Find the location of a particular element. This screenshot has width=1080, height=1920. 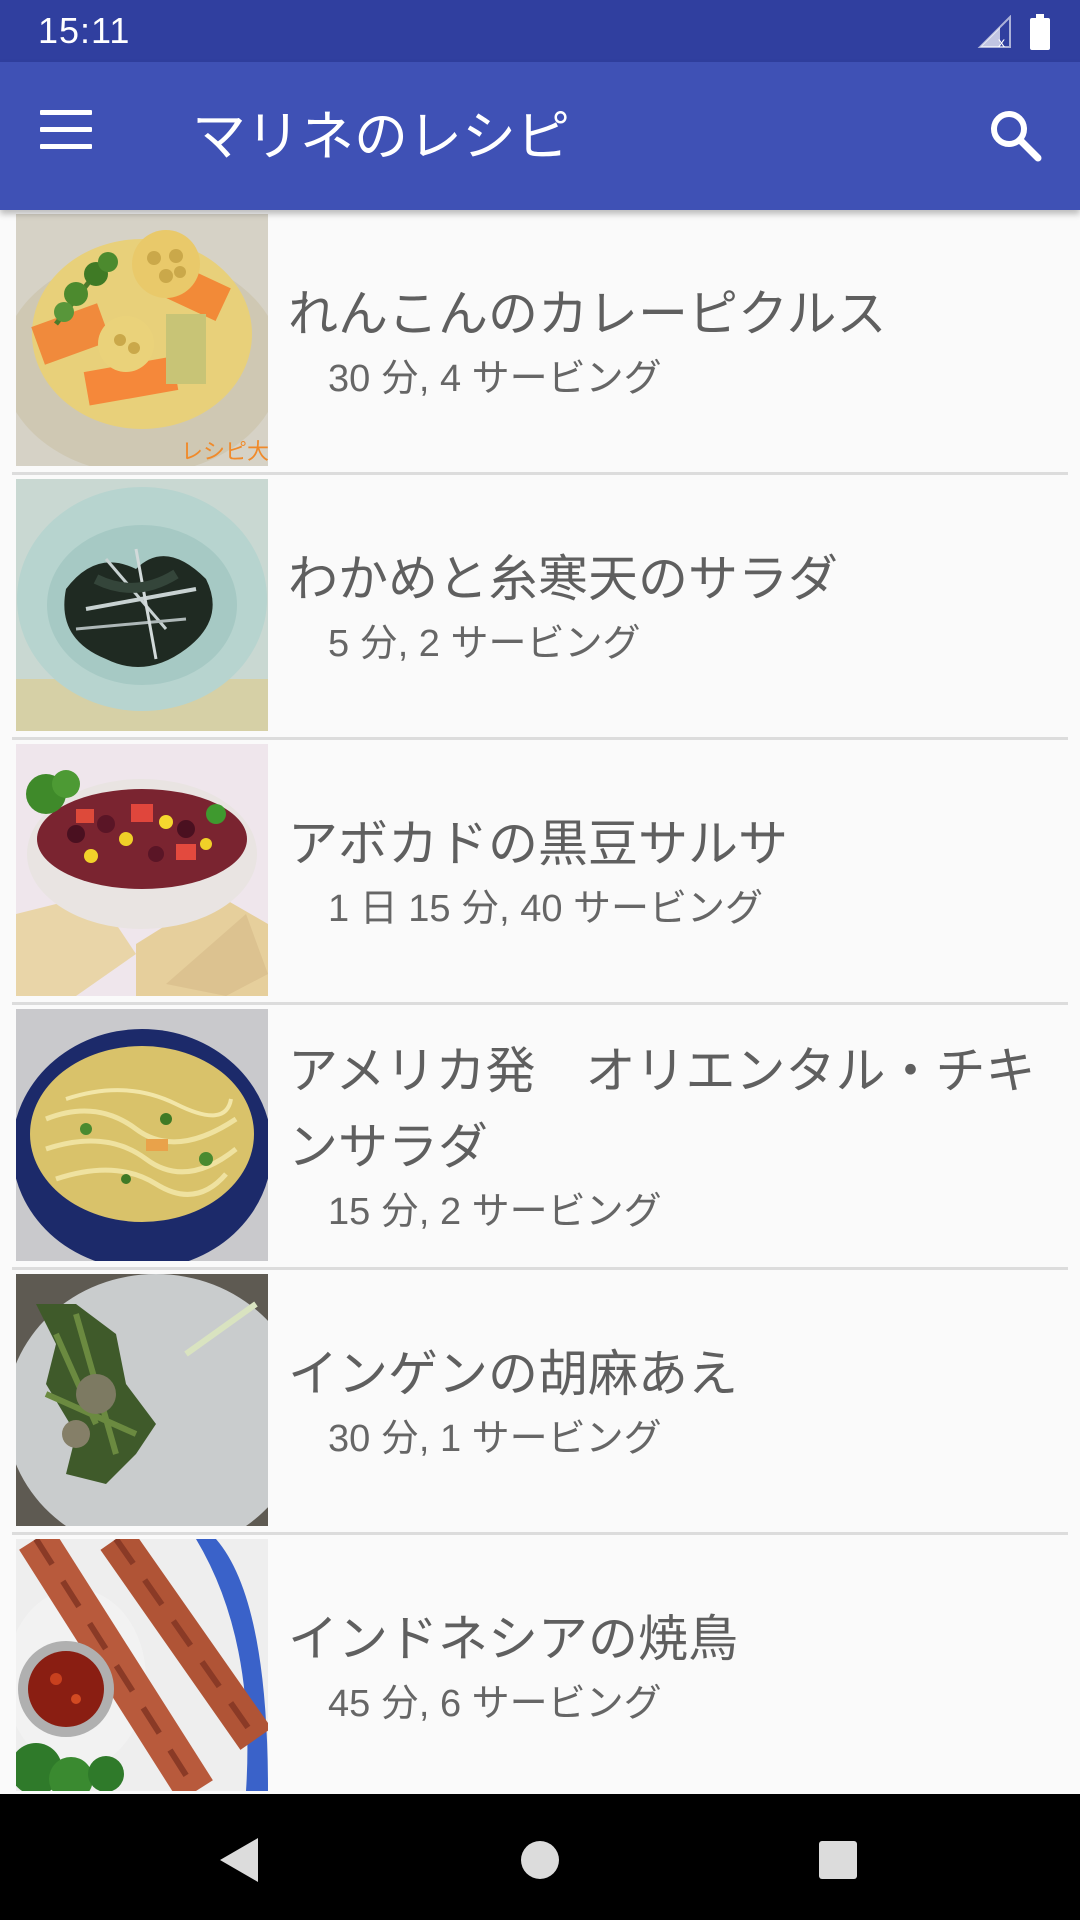

menu-icon is located at coordinates (70, 129).